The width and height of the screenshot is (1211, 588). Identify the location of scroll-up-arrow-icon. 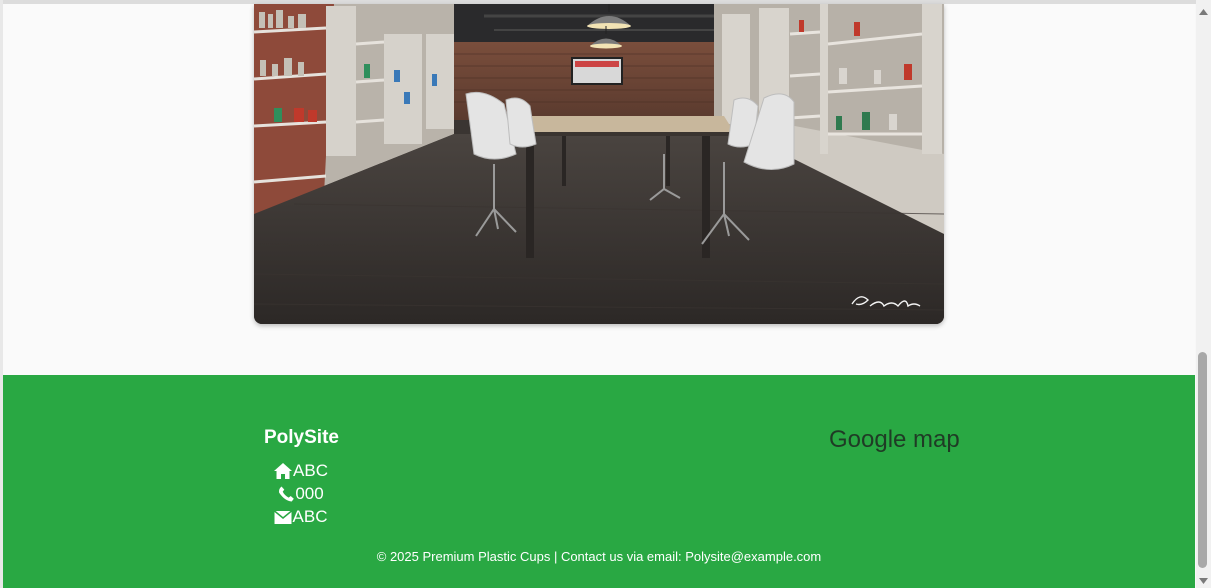
(1203, 11).